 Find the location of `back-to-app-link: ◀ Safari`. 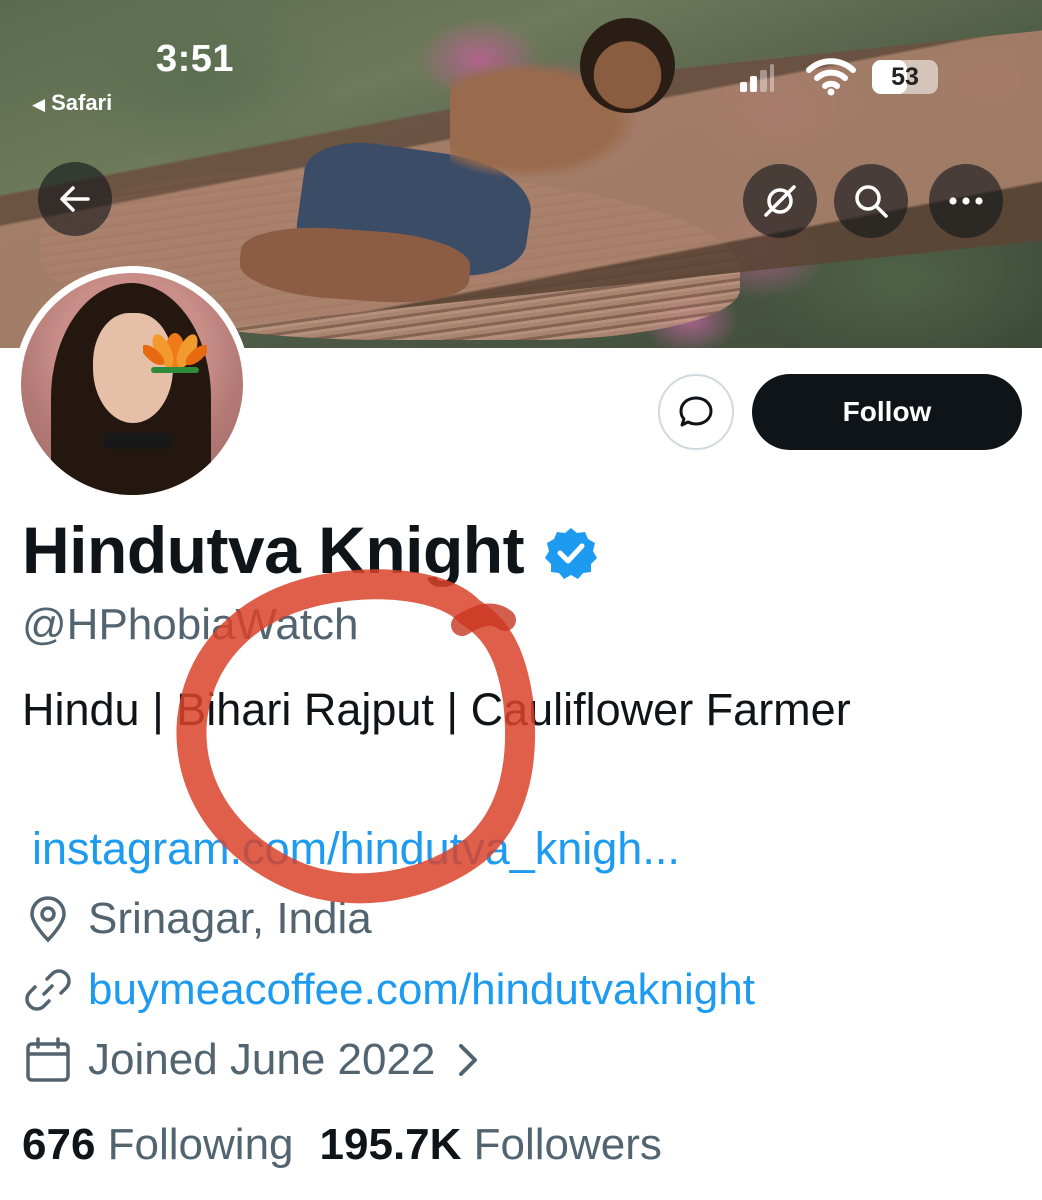

back-to-app-link: ◀ Safari is located at coordinates (72, 103).